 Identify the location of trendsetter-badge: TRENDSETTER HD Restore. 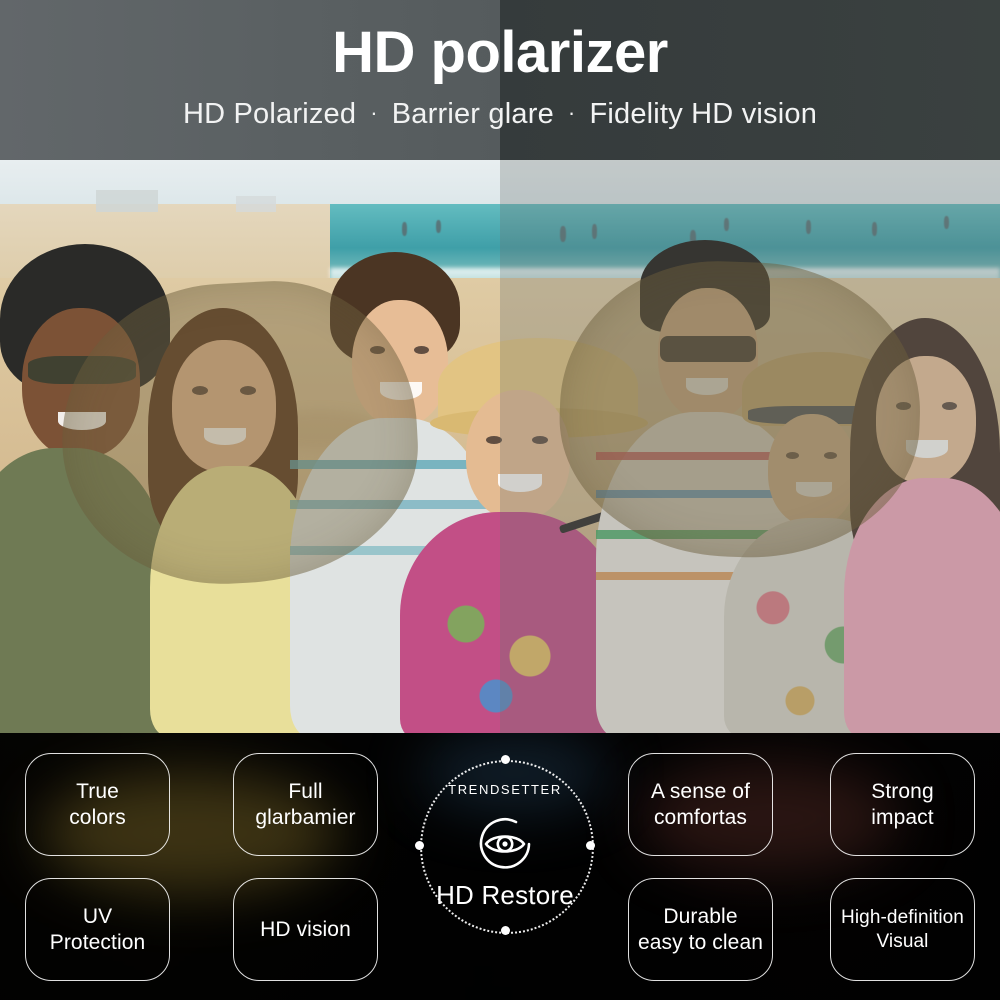
(505, 847).